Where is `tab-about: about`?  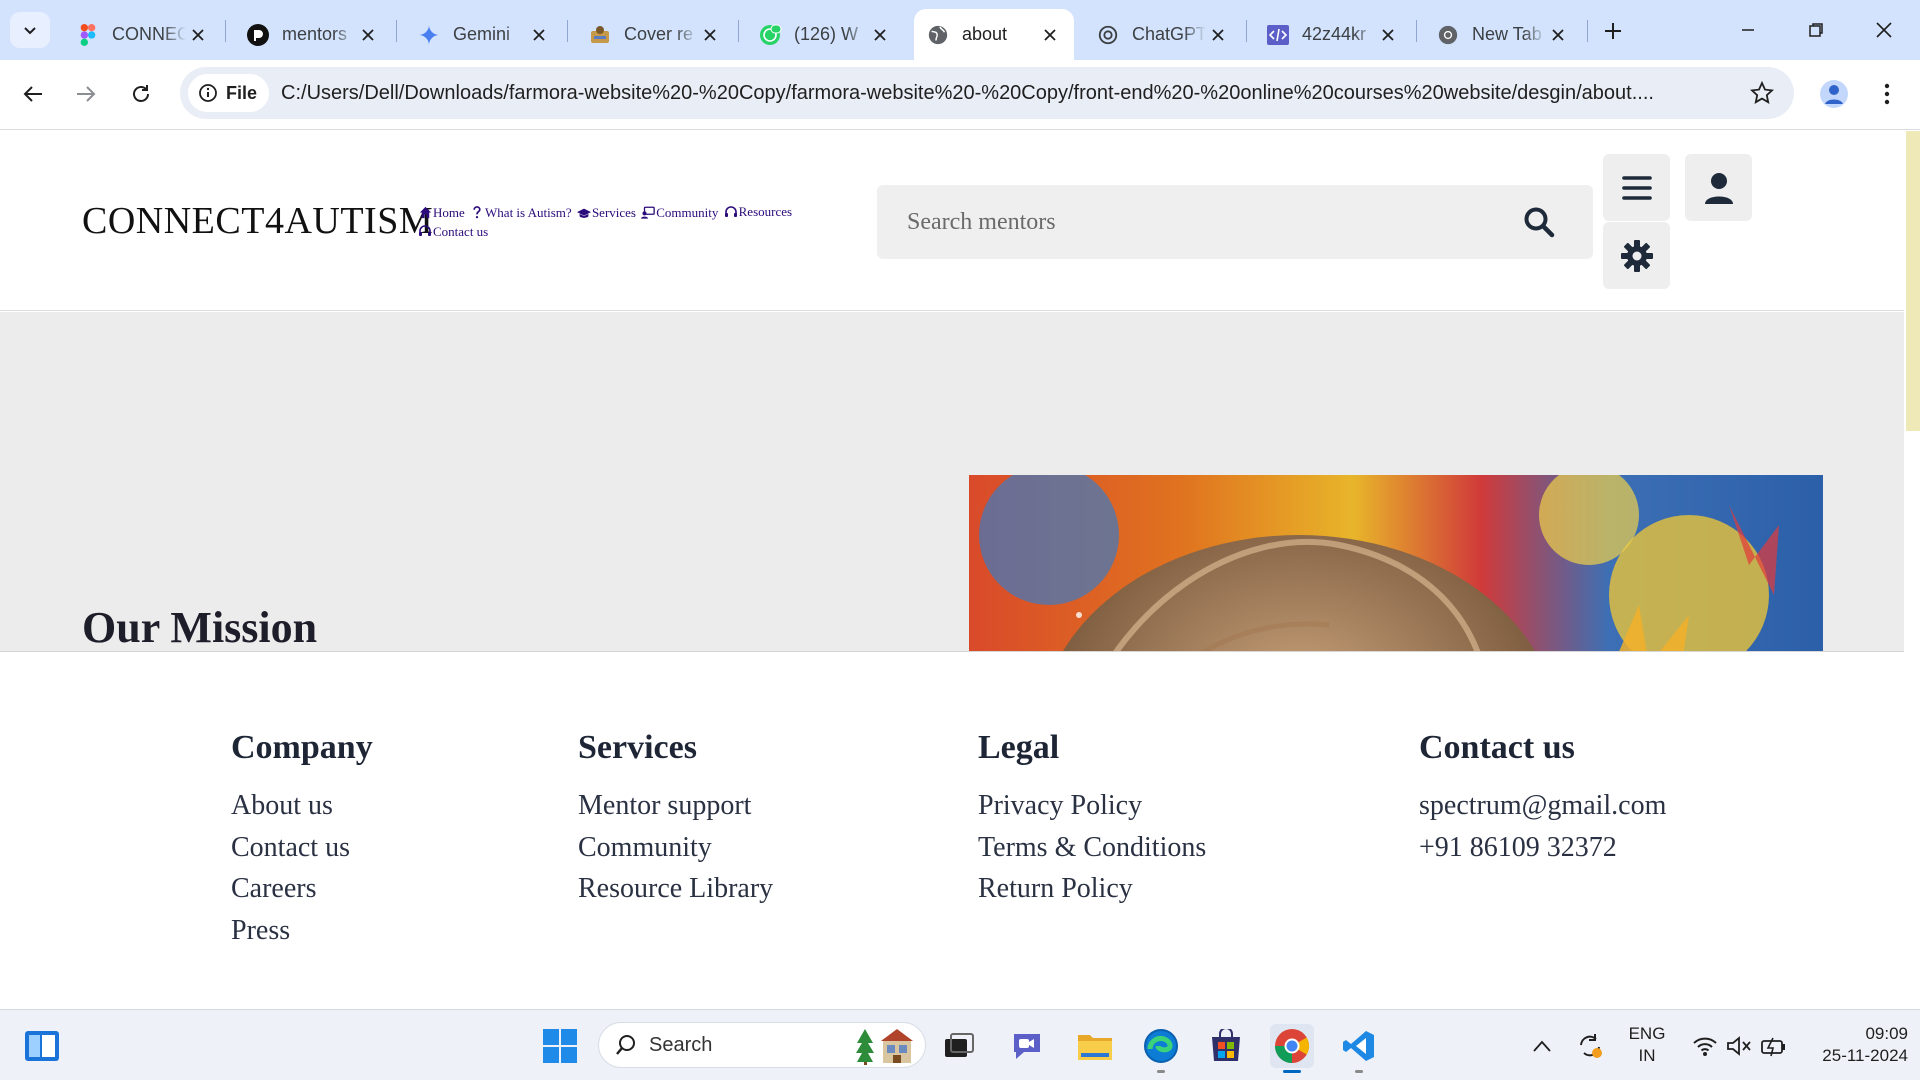
tab-about: about is located at coordinates (994, 34).